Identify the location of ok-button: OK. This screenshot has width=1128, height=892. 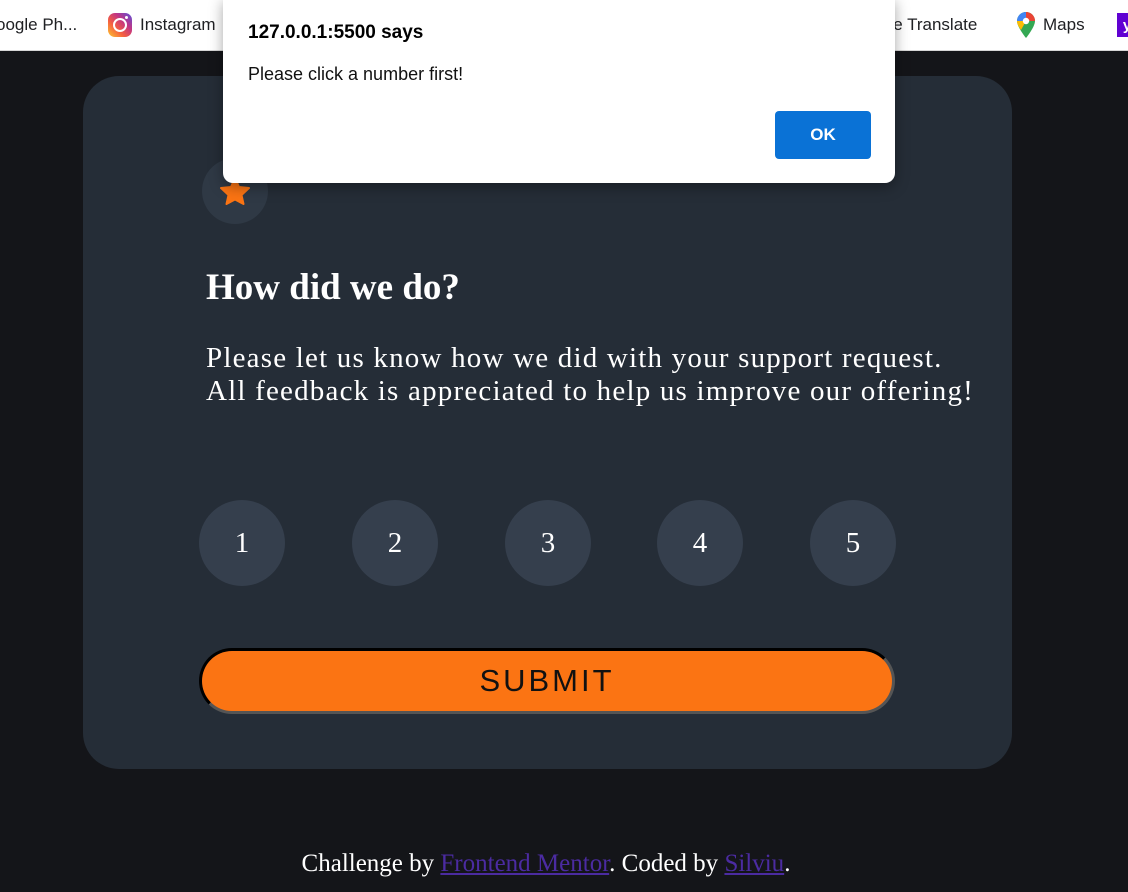
(823, 135).